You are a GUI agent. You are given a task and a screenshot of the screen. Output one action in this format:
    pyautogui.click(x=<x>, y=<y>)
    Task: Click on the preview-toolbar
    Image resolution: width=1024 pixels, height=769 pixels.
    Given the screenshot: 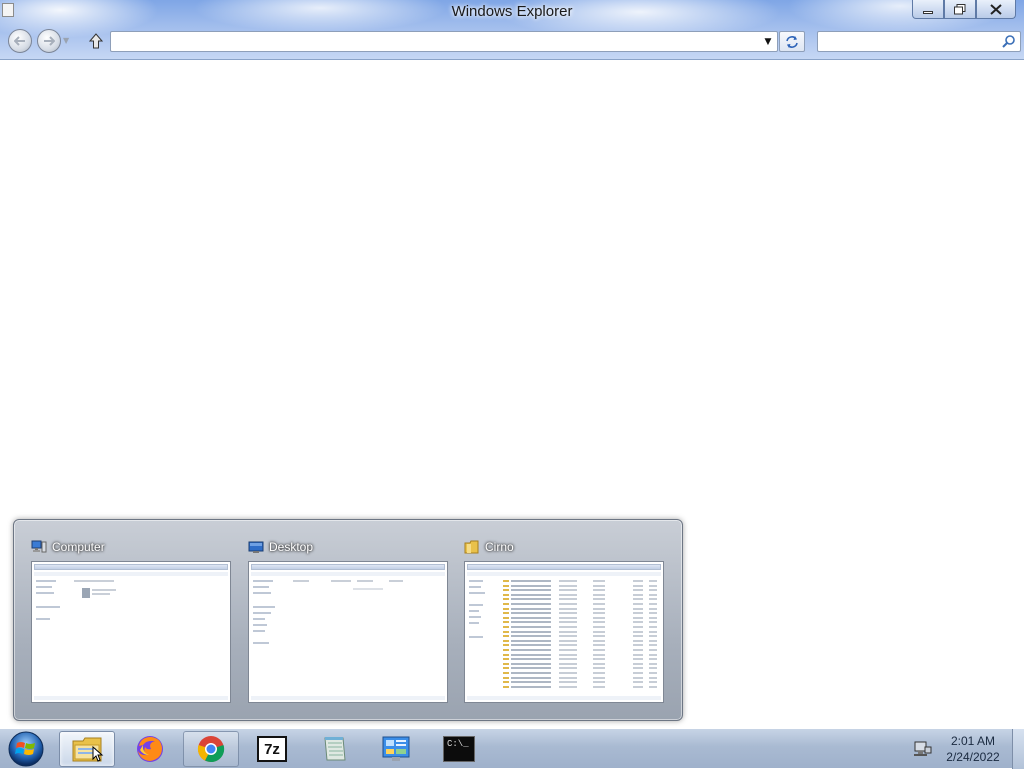 What is the action you would take?
    pyautogui.click(x=131, y=574)
    